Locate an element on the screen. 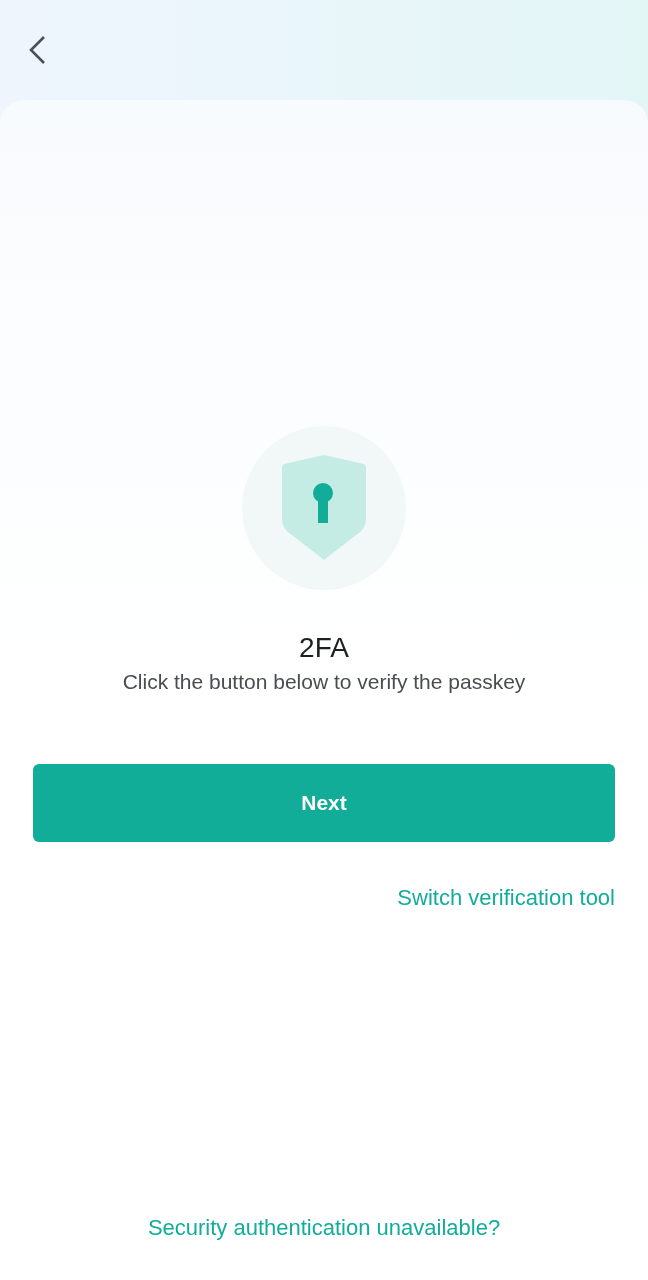  switch-tool-link: Switch verification tool is located at coordinates (506, 898).